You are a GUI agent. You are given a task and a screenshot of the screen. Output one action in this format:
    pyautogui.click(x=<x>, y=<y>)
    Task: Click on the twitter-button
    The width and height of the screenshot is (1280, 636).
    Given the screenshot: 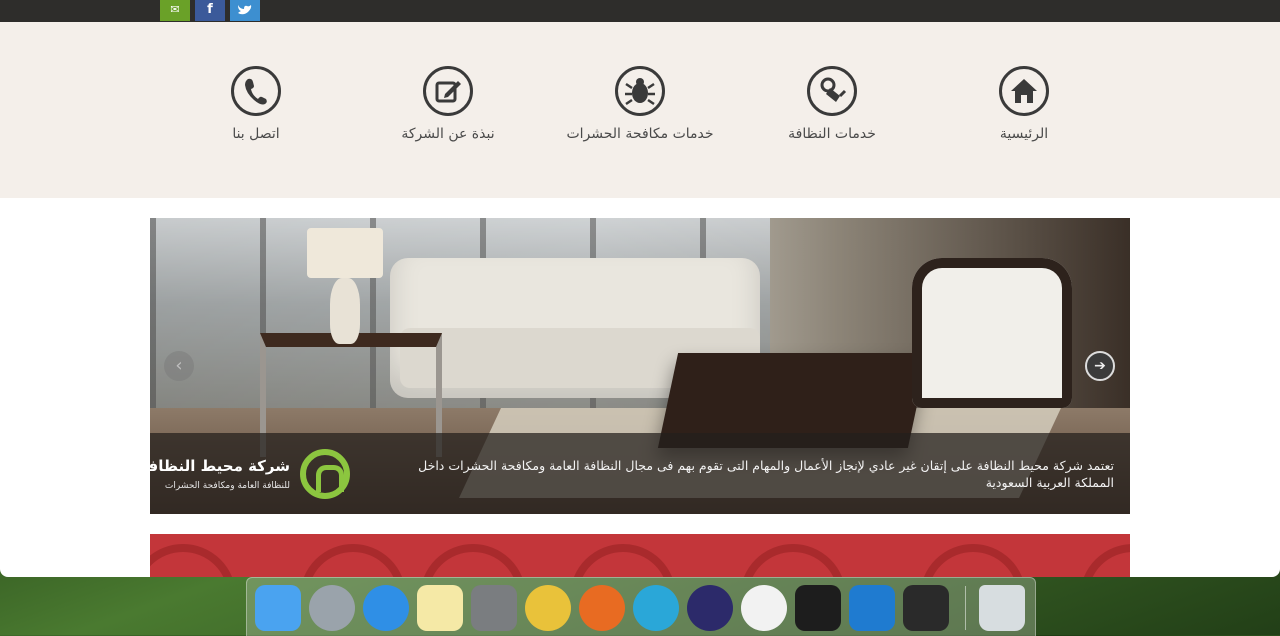 What is the action you would take?
    pyautogui.click(x=245, y=10)
    